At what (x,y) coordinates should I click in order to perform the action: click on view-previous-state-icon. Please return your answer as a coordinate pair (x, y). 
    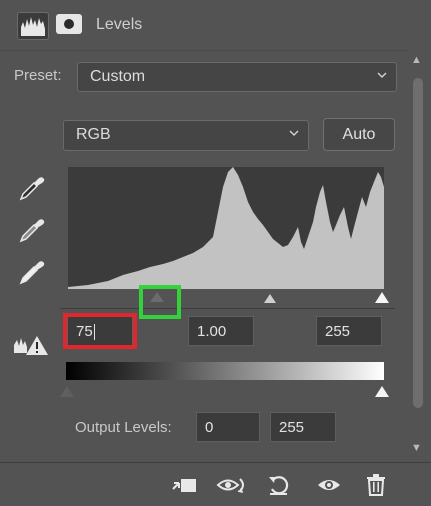
    Looking at the image, I should click on (231, 485).